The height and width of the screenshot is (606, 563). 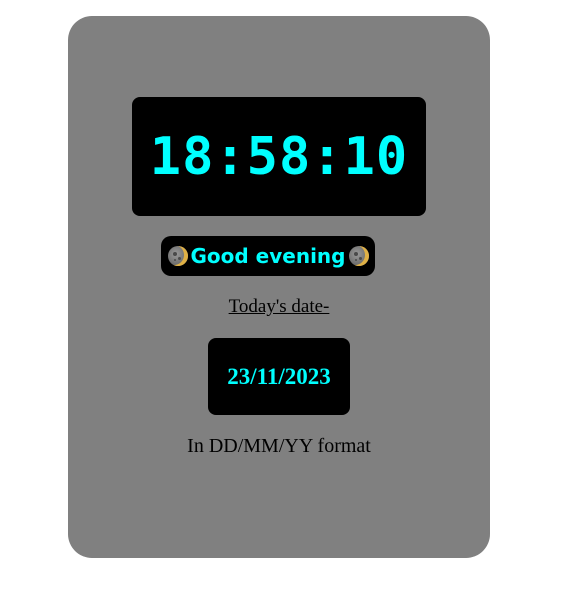 I want to click on greeting-text: Good evening, so click(x=268, y=256).